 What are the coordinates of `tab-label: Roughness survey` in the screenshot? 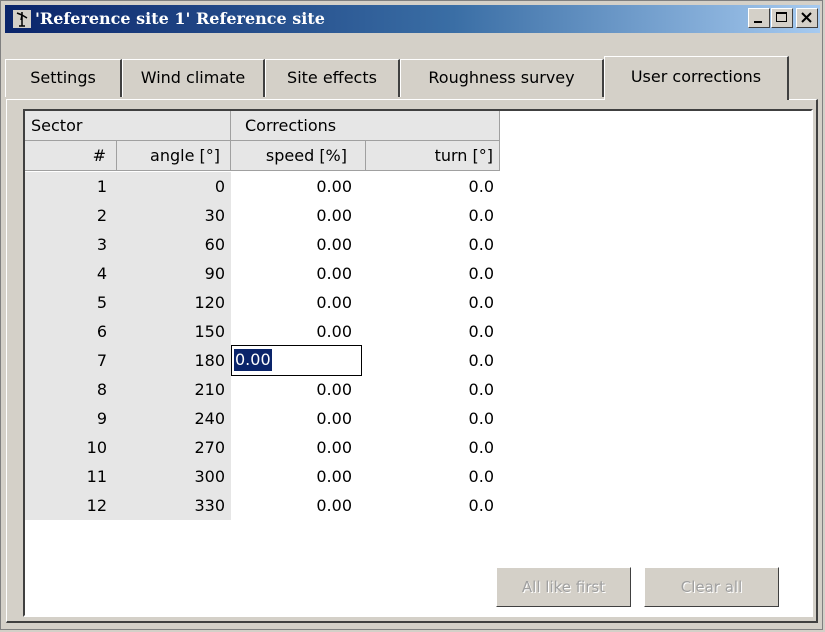 It's located at (501, 77).